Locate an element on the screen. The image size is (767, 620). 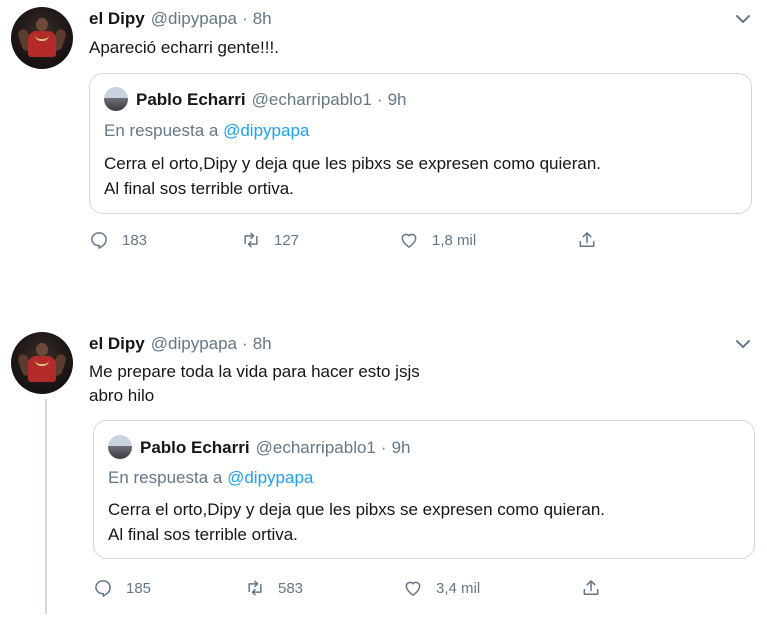
reply-count: 185 is located at coordinates (139, 588).